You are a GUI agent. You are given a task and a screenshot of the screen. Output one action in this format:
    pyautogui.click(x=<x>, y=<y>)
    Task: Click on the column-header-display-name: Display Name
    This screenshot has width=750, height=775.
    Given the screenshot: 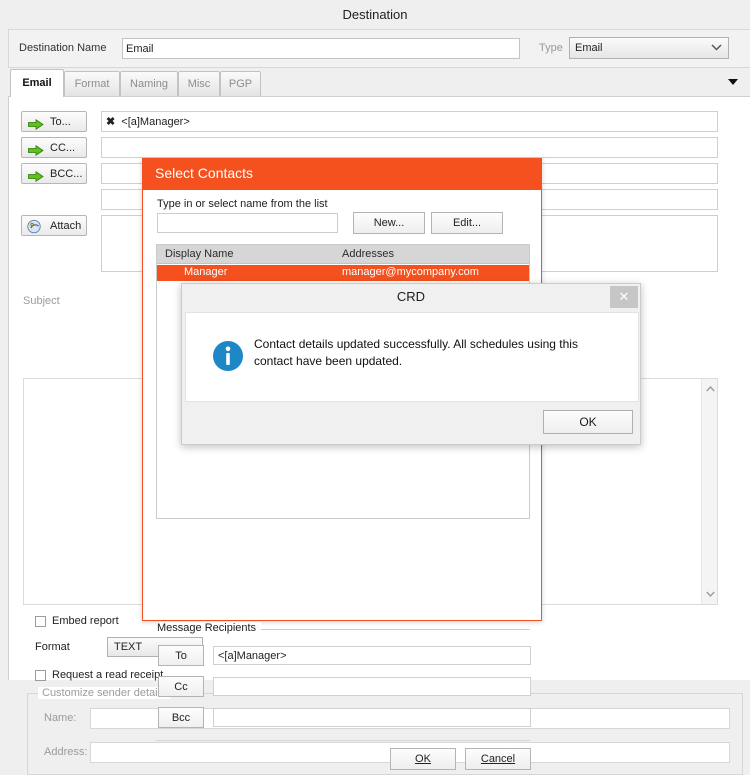 What is the action you would take?
    pyautogui.click(x=199, y=254)
    